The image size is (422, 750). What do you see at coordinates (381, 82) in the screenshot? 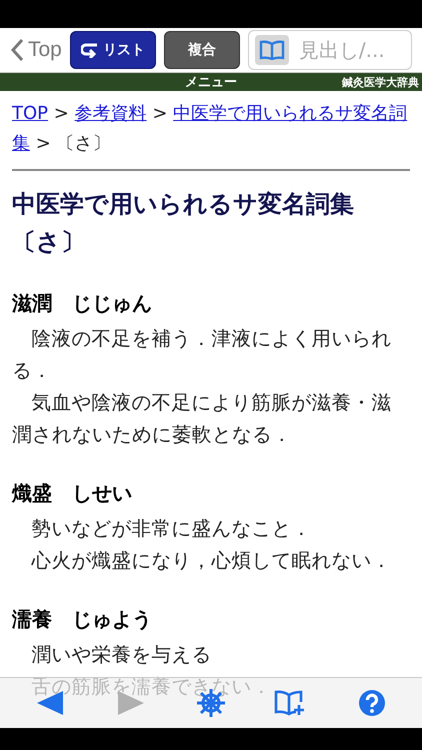
I see `app-name: 鍼灸医学大辞典` at bounding box center [381, 82].